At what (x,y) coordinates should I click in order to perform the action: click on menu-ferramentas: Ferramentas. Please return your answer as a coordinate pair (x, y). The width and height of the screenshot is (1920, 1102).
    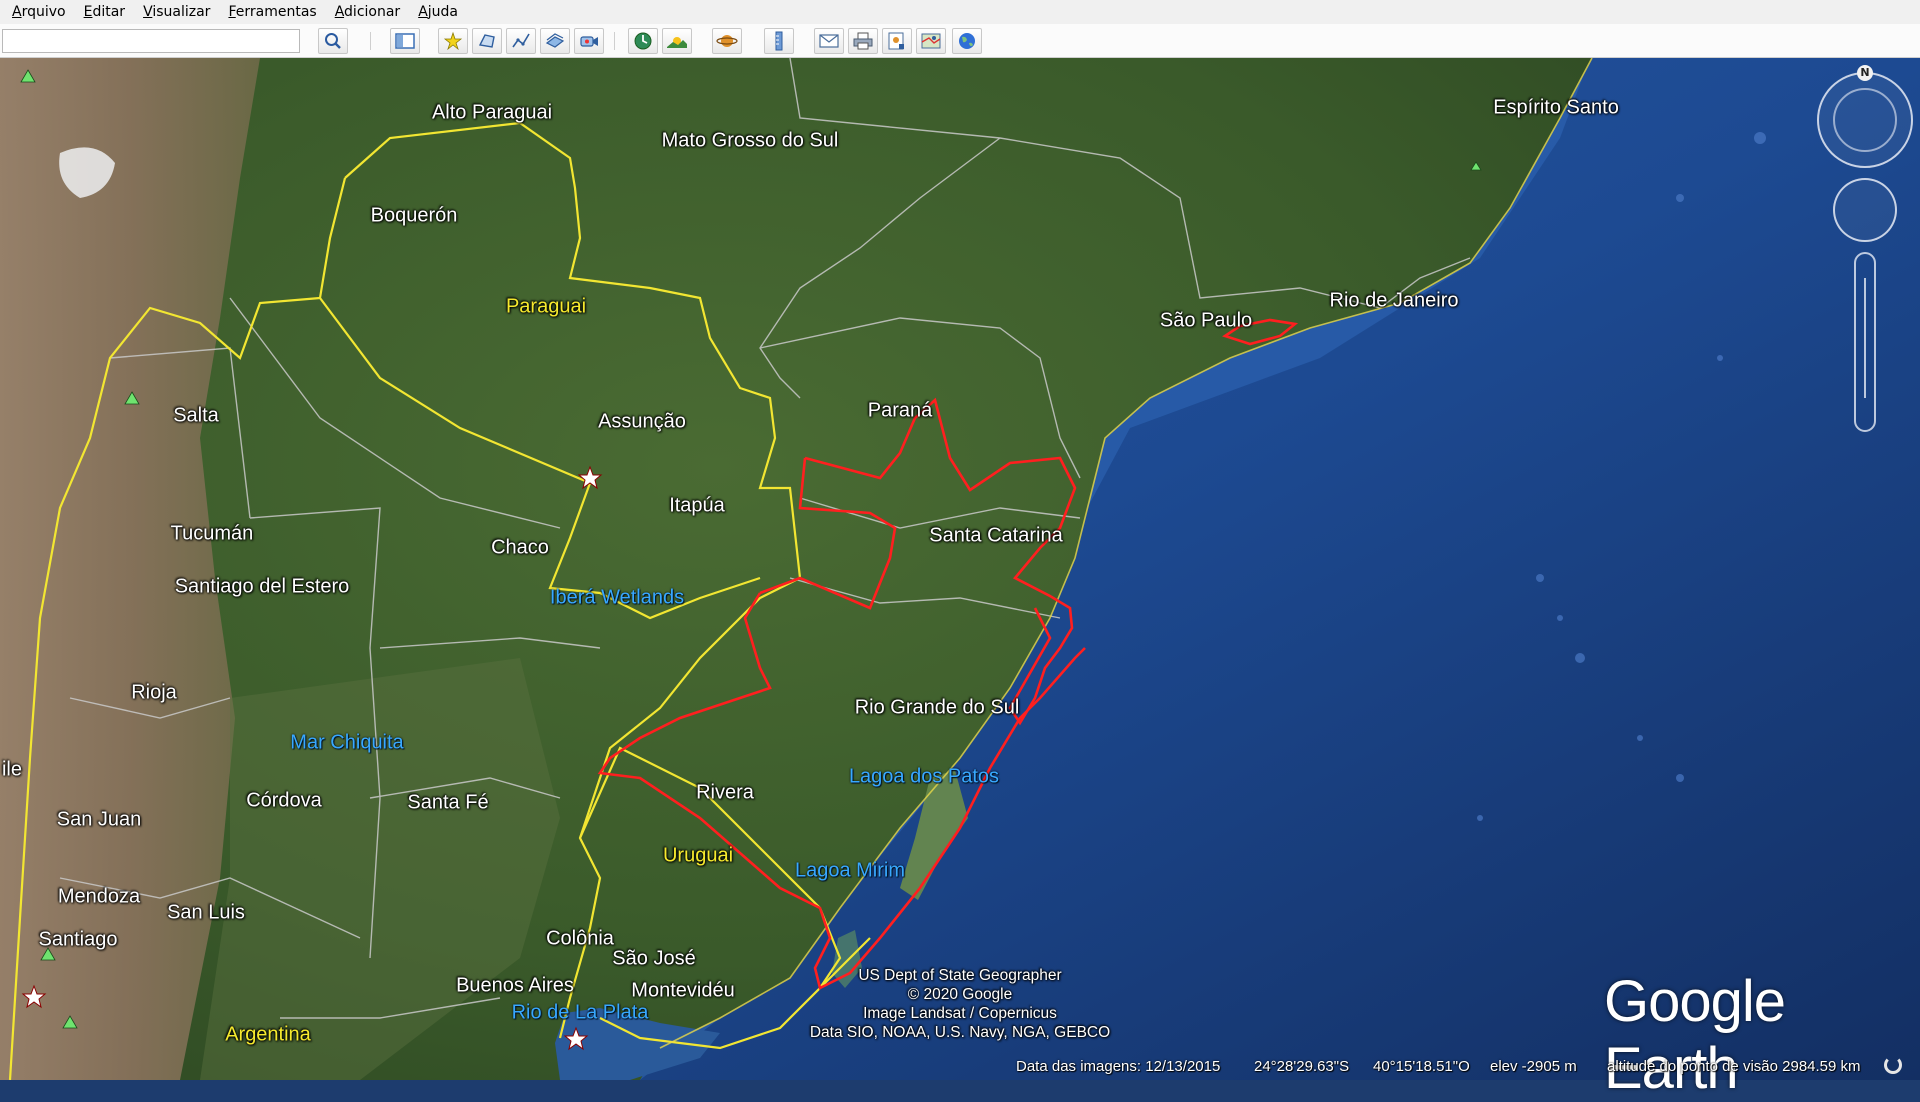
    Looking at the image, I should click on (272, 12).